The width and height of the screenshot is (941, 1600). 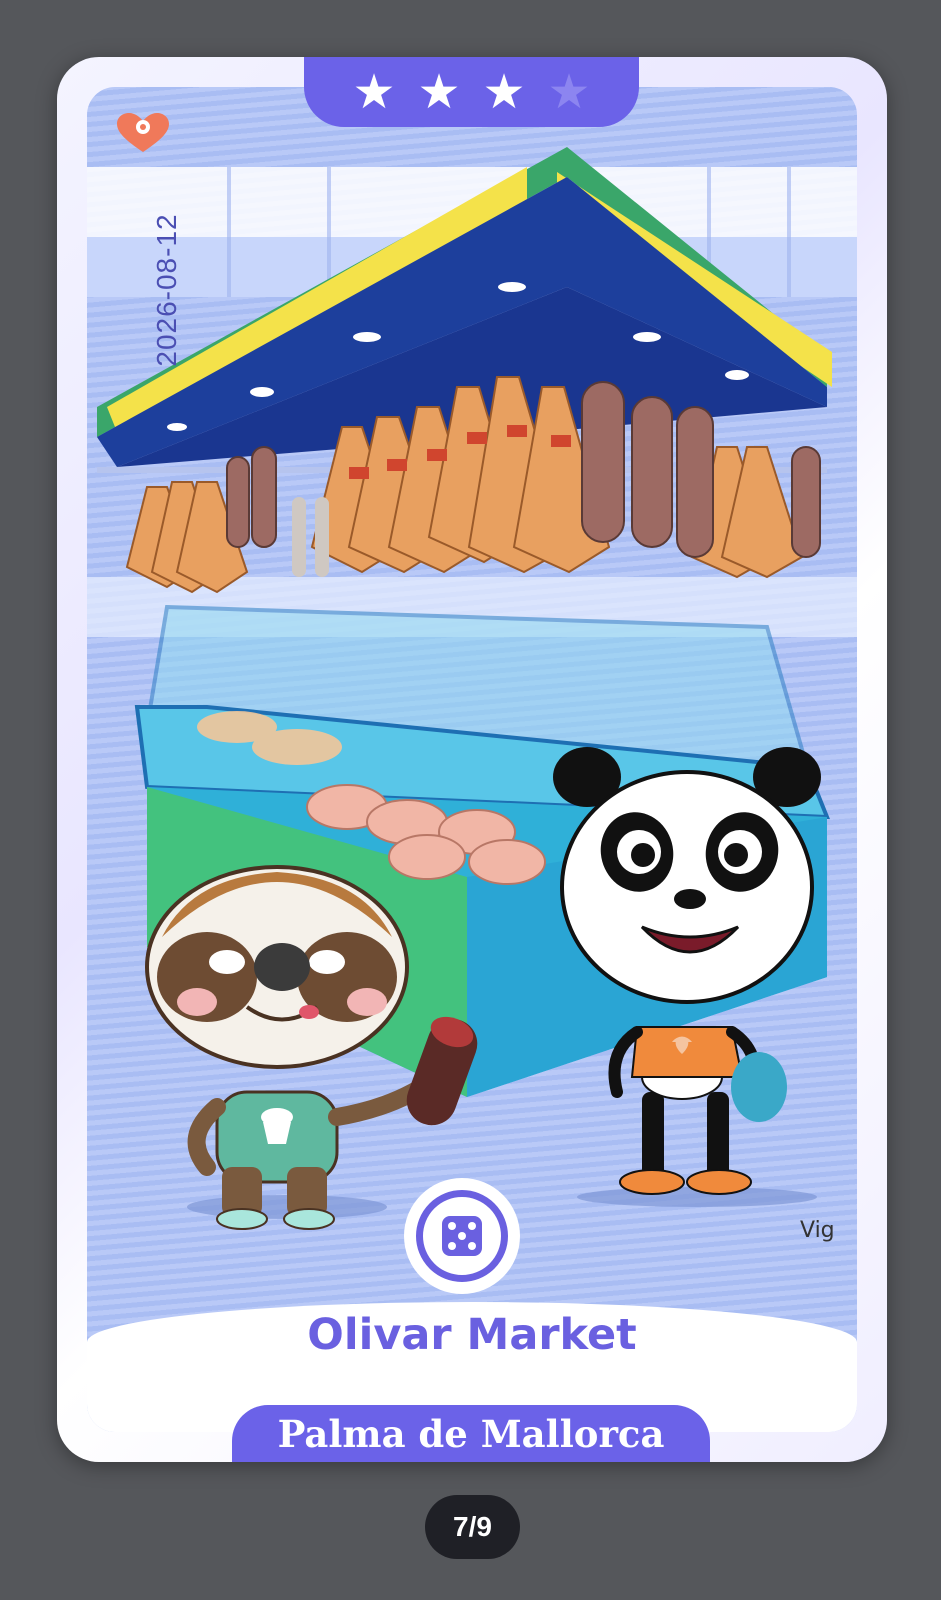 What do you see at coordinates (472, 1335) in the screenshot?
I see `place-name: Olivar Market` at bounding box center [472, 1335].